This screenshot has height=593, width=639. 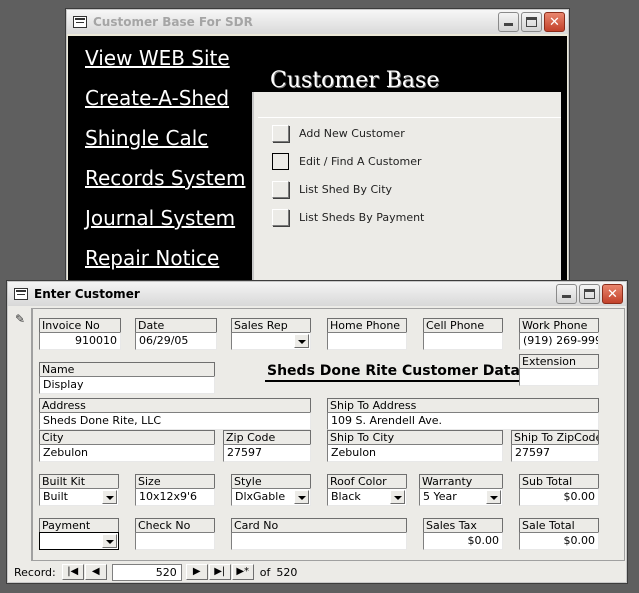 I want to click on style-label: Style, so click(x=271, y=481).